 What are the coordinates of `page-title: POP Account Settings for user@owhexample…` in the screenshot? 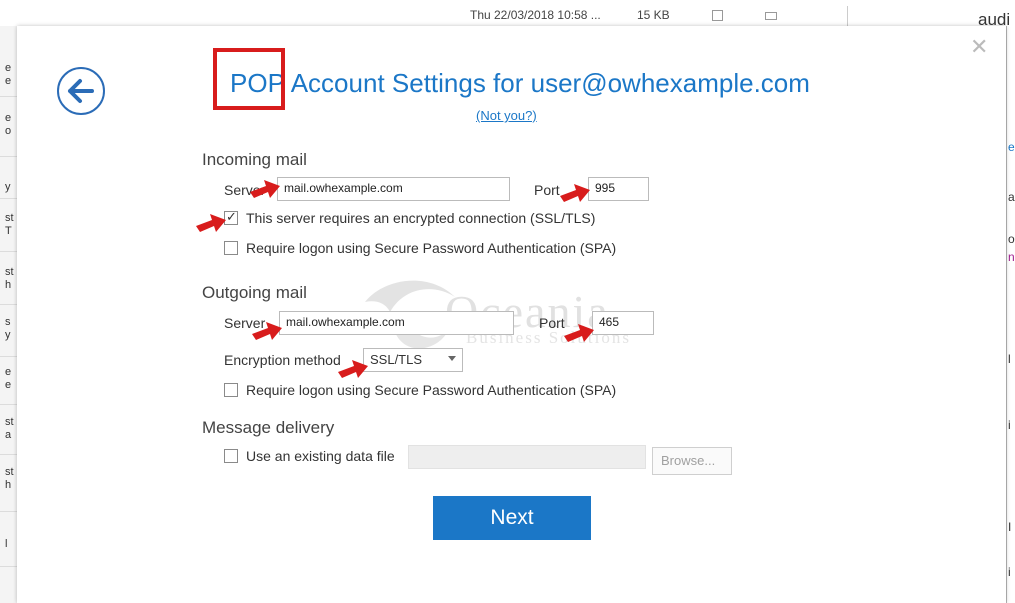 It's located at (520, 83).